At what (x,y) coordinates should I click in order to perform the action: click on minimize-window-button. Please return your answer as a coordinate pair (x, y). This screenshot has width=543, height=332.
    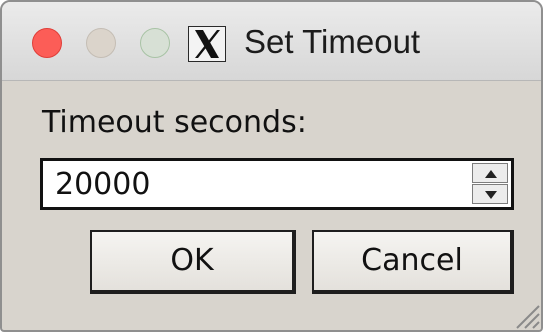
    Looking at the image, I should click on (101, 43).